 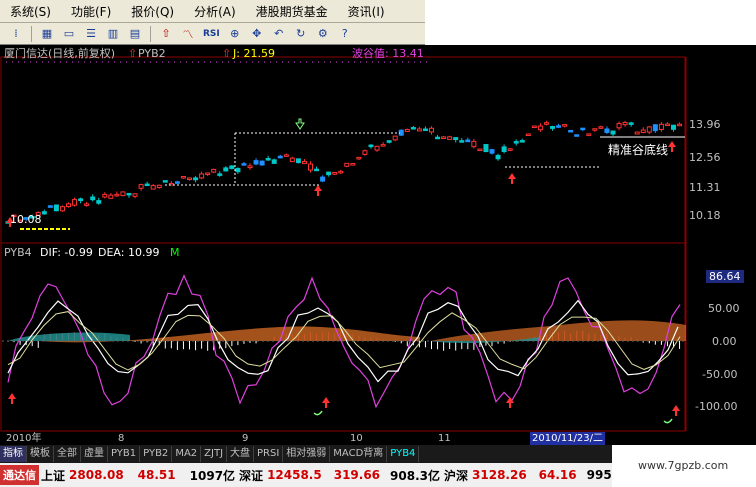 I want to click on sh-index-name: 上证, so click(x=53, y=475).